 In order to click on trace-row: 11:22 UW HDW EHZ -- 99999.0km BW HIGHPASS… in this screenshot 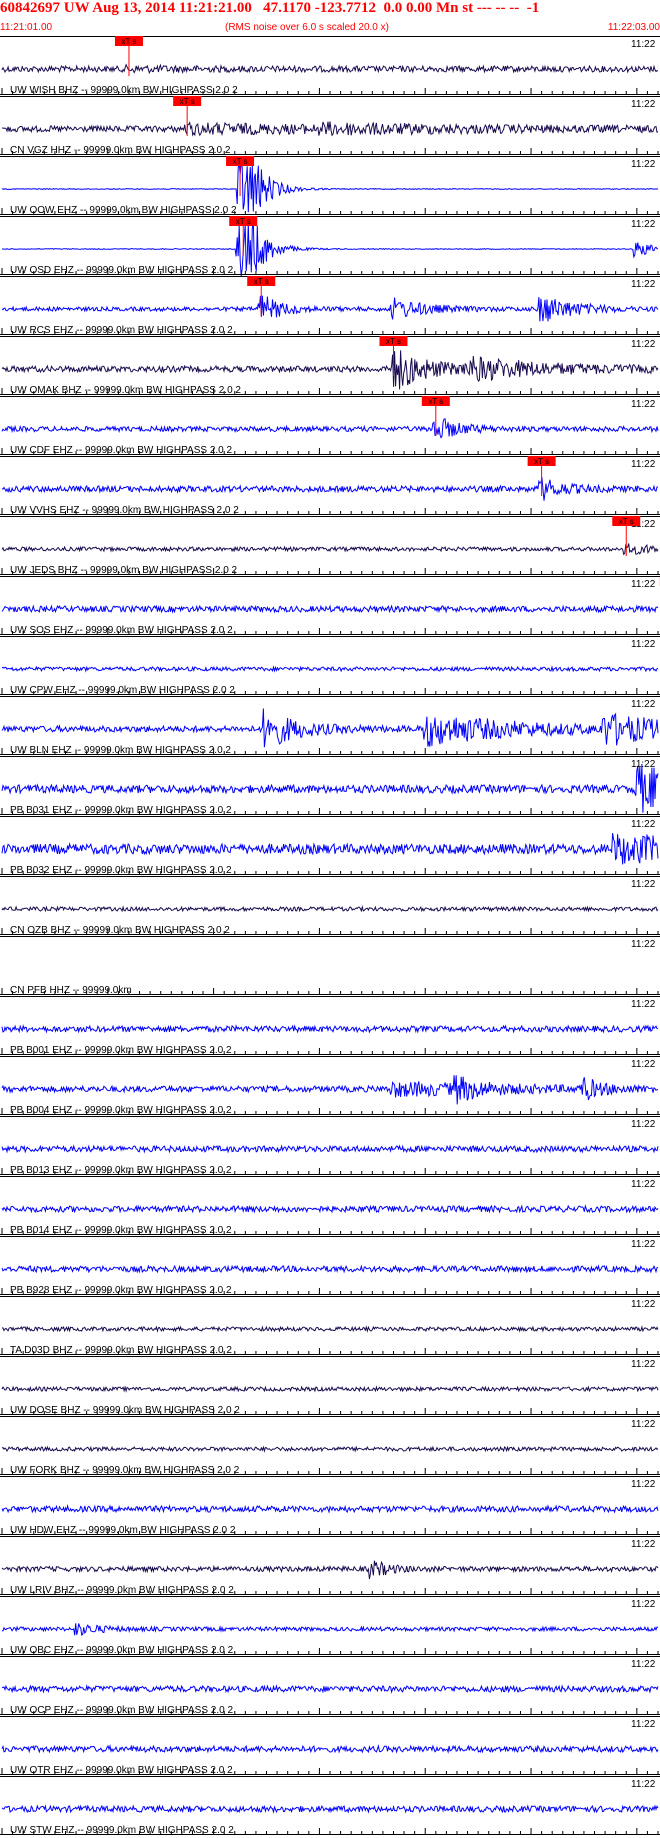, I will do `click(330, 1506)`.